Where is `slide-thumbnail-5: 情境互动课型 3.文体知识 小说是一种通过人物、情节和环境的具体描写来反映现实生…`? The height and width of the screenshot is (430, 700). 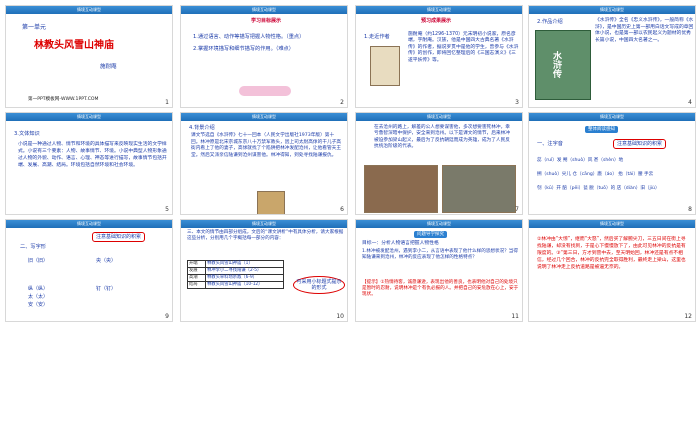 slide-thumbnail-5: 情境互动课型 3.文体知识 小说是一种通过人物、情节和环境的具体描写来反映现实生… is located at coordinates (89, 163).